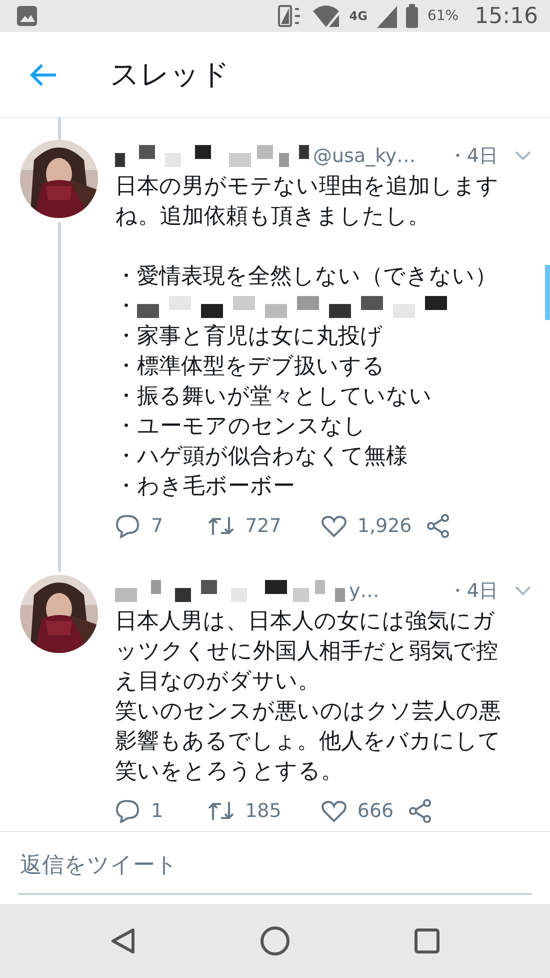 This screenshot has height=978, width=550. Describe the element at coordinates (384, 526) in the screenshot. I see `like-count: 1,926` at that location.